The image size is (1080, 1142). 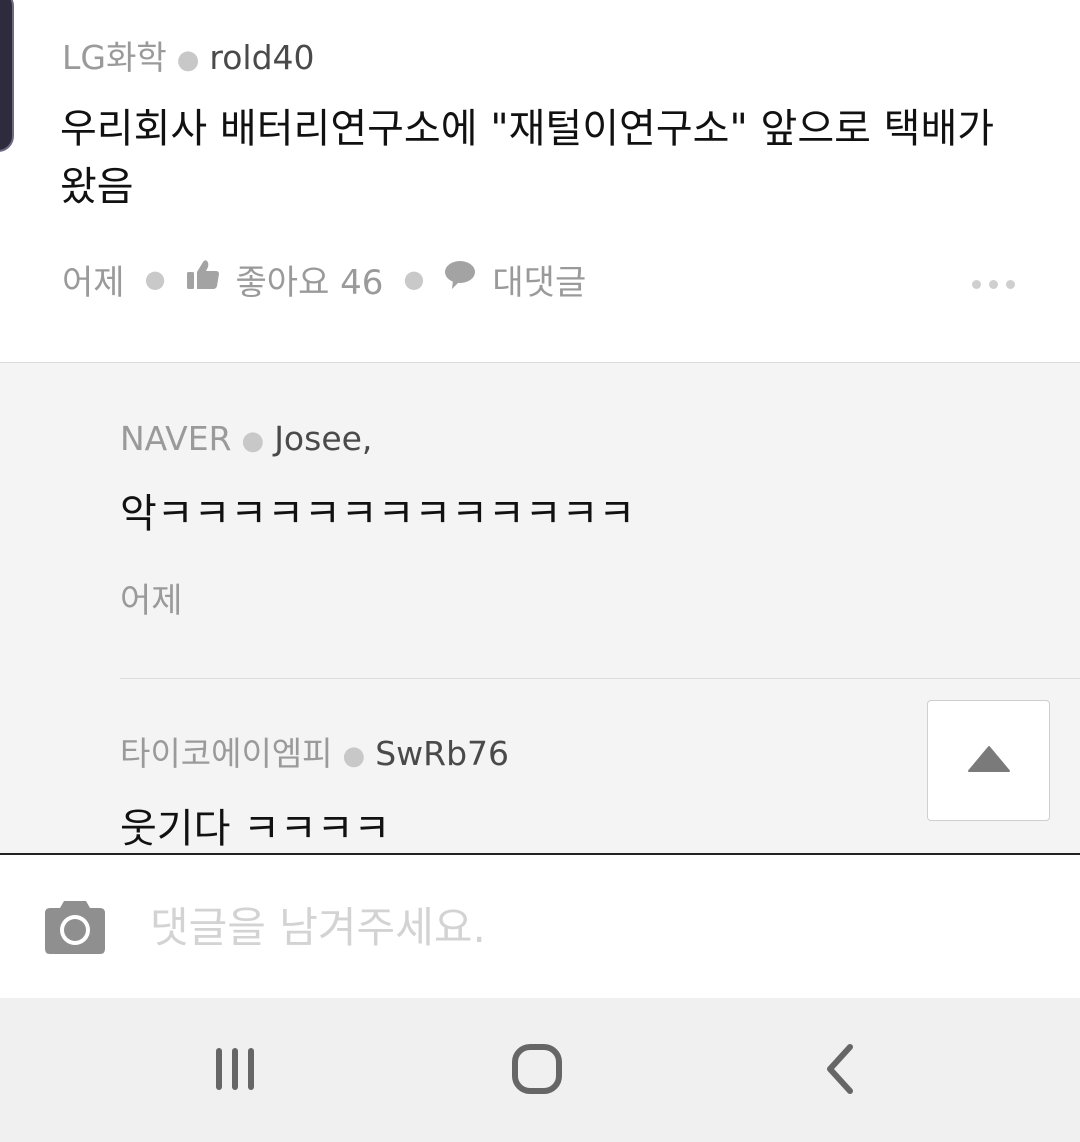 I want to click on reply-label: 대댓글, so click(x=539, y=282).